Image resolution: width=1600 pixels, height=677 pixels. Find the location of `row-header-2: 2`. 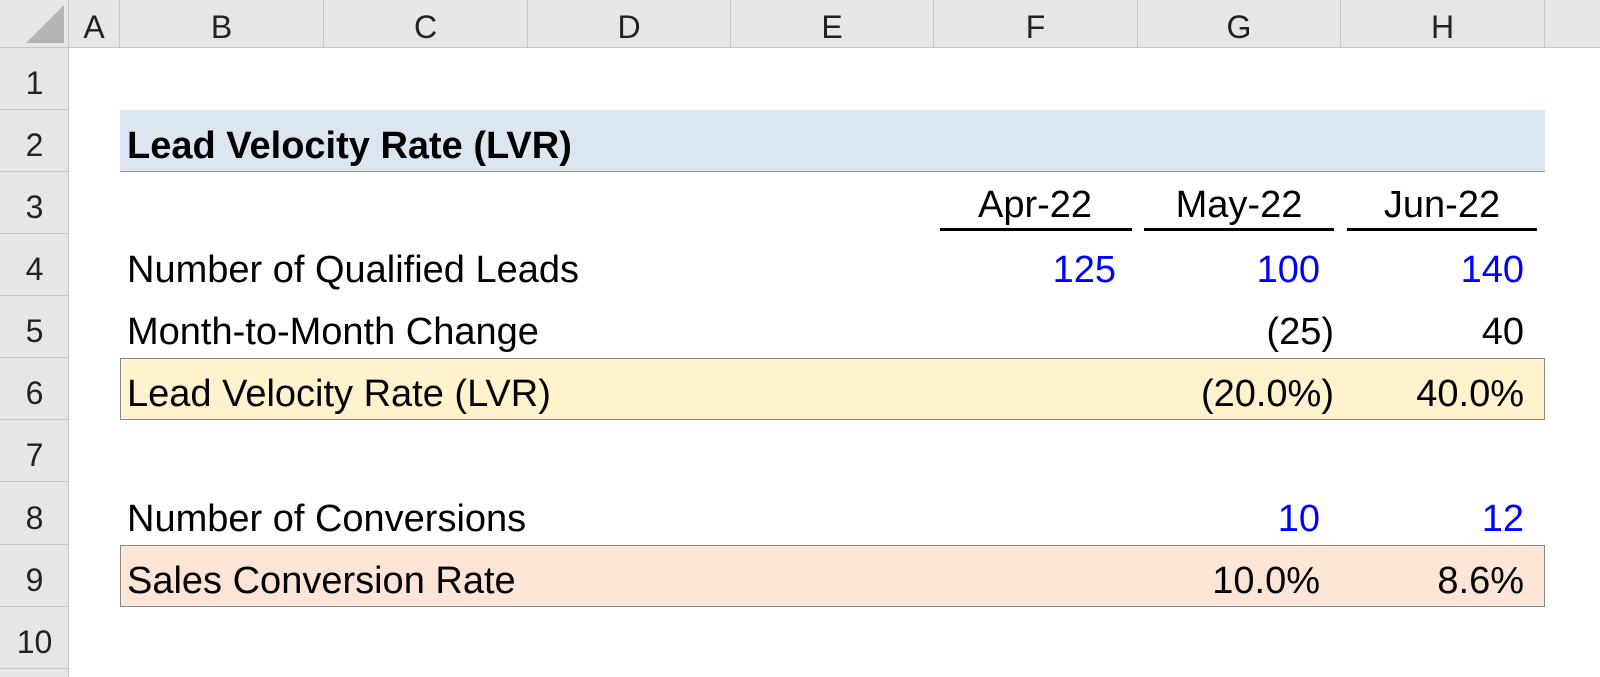

row-header-2: 2 is located at coordinates (34, 141).